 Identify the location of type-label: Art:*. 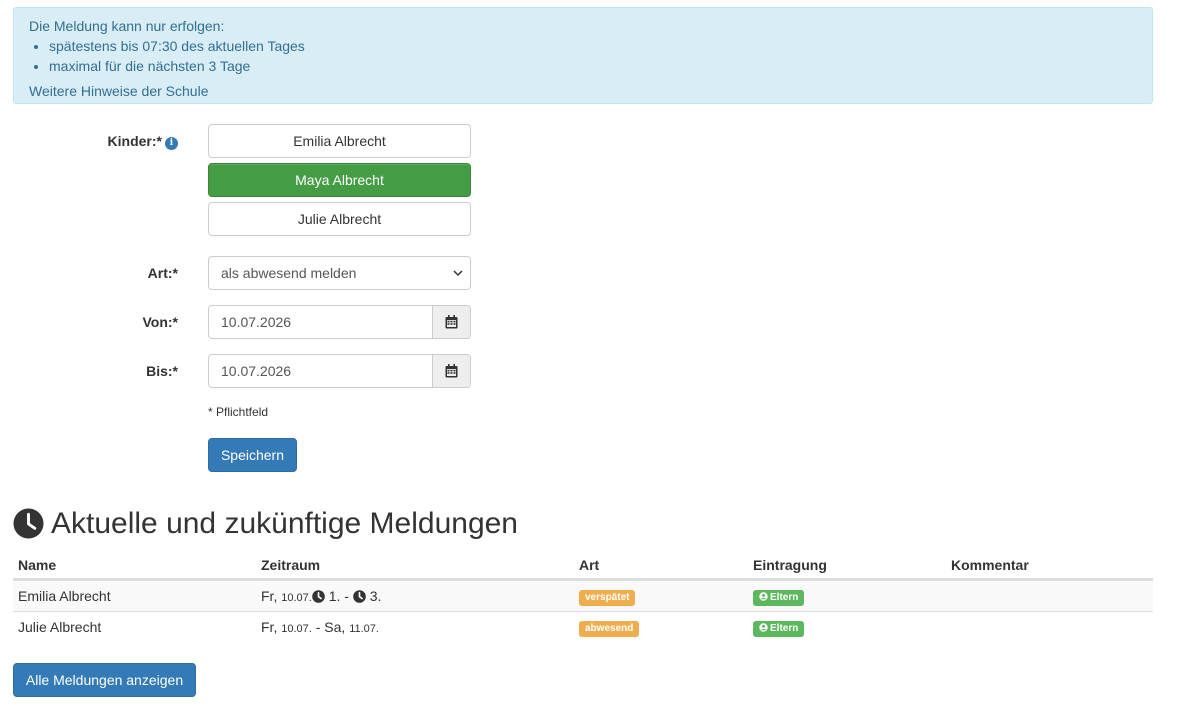
(162, 273).